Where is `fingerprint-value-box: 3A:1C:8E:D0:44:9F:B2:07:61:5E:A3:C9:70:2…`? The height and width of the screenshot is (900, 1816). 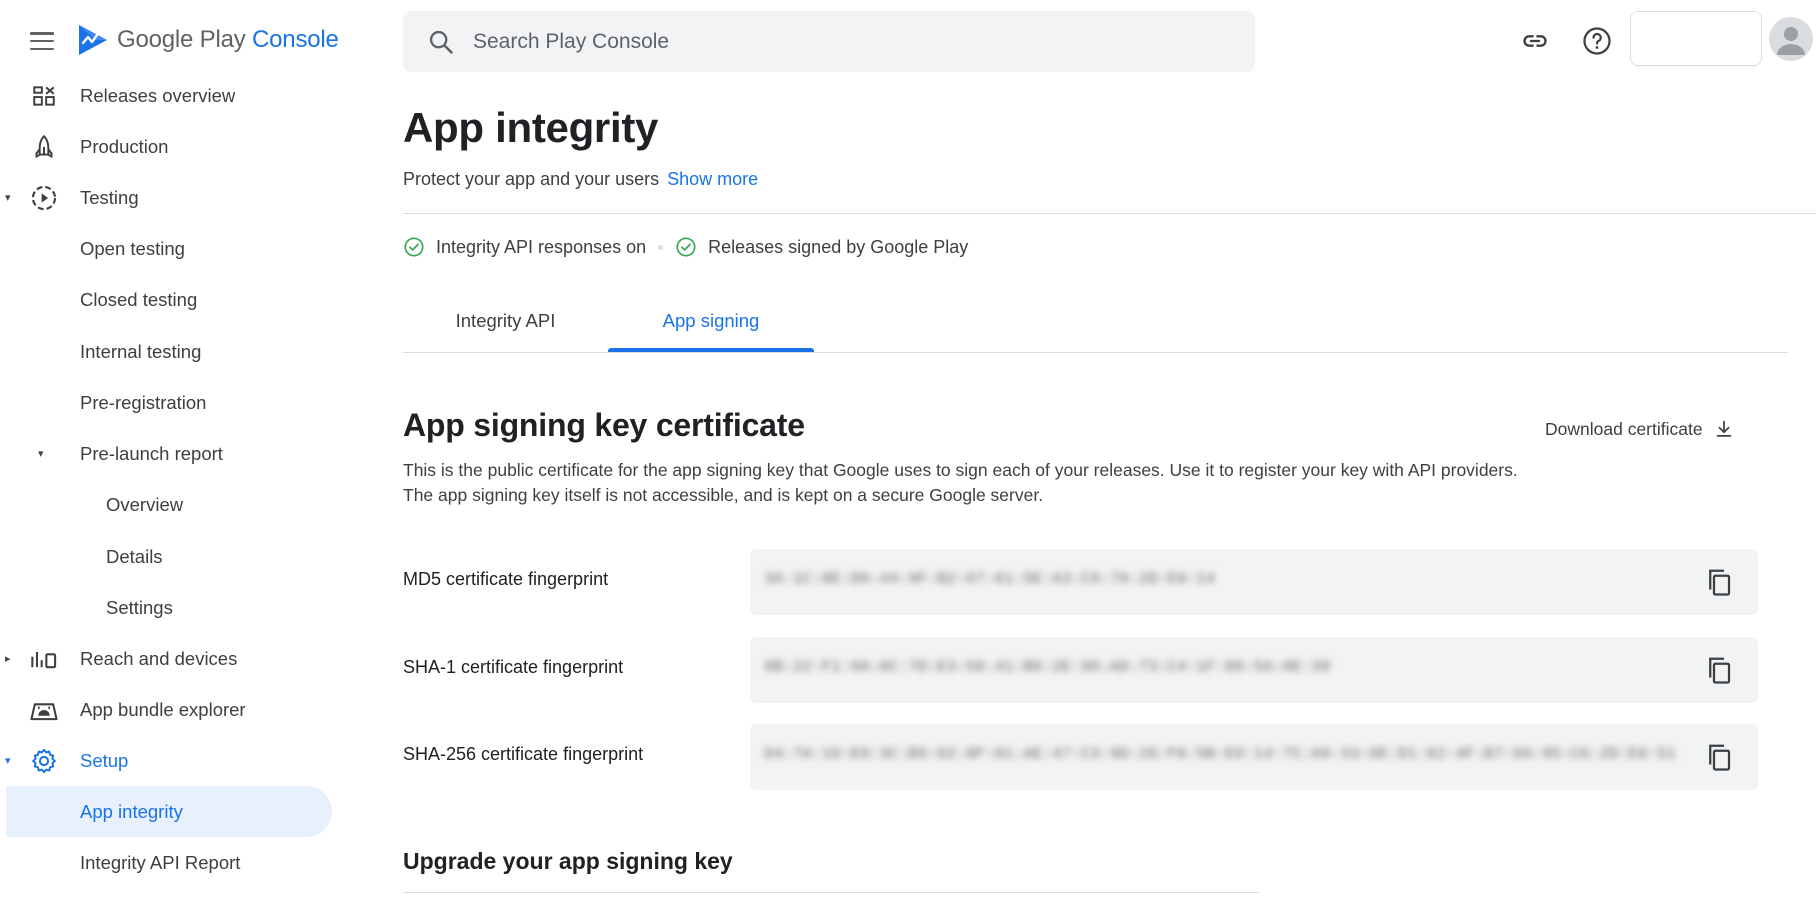 fingerprint-value-box: 3A:1C:8E:D0:44:9F:B2:07:61:5E:A3:C9:70:2… is located at coordinates (1254, 582).